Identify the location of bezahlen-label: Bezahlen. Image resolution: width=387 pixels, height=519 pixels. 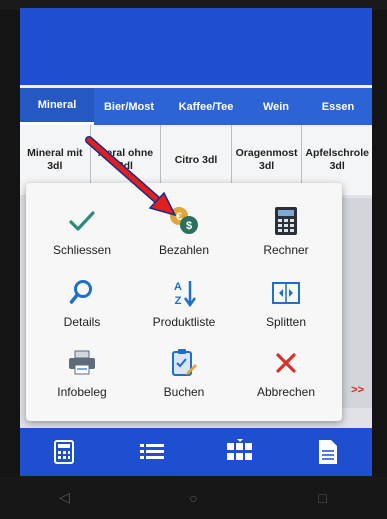
(184, 250).